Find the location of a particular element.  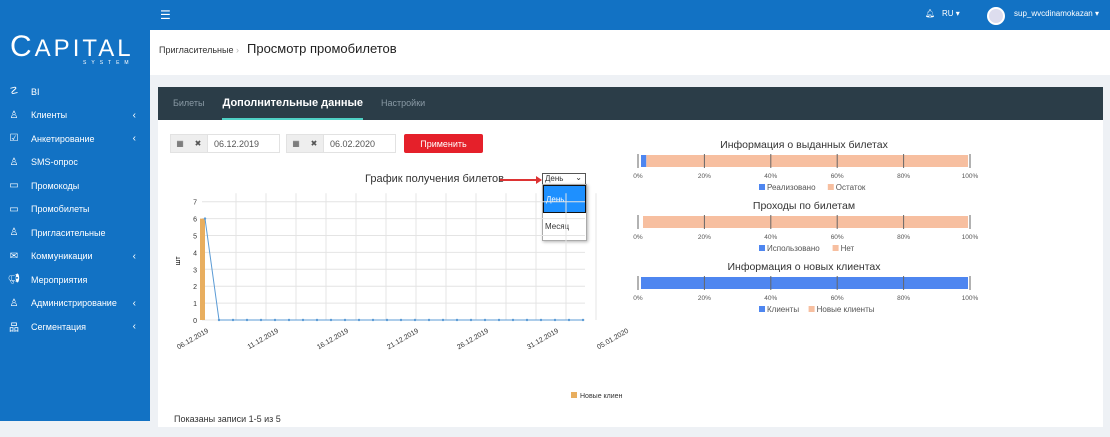

date-filter: ▦✖ ▦✖ Применить is located at coordinates (326, 143).